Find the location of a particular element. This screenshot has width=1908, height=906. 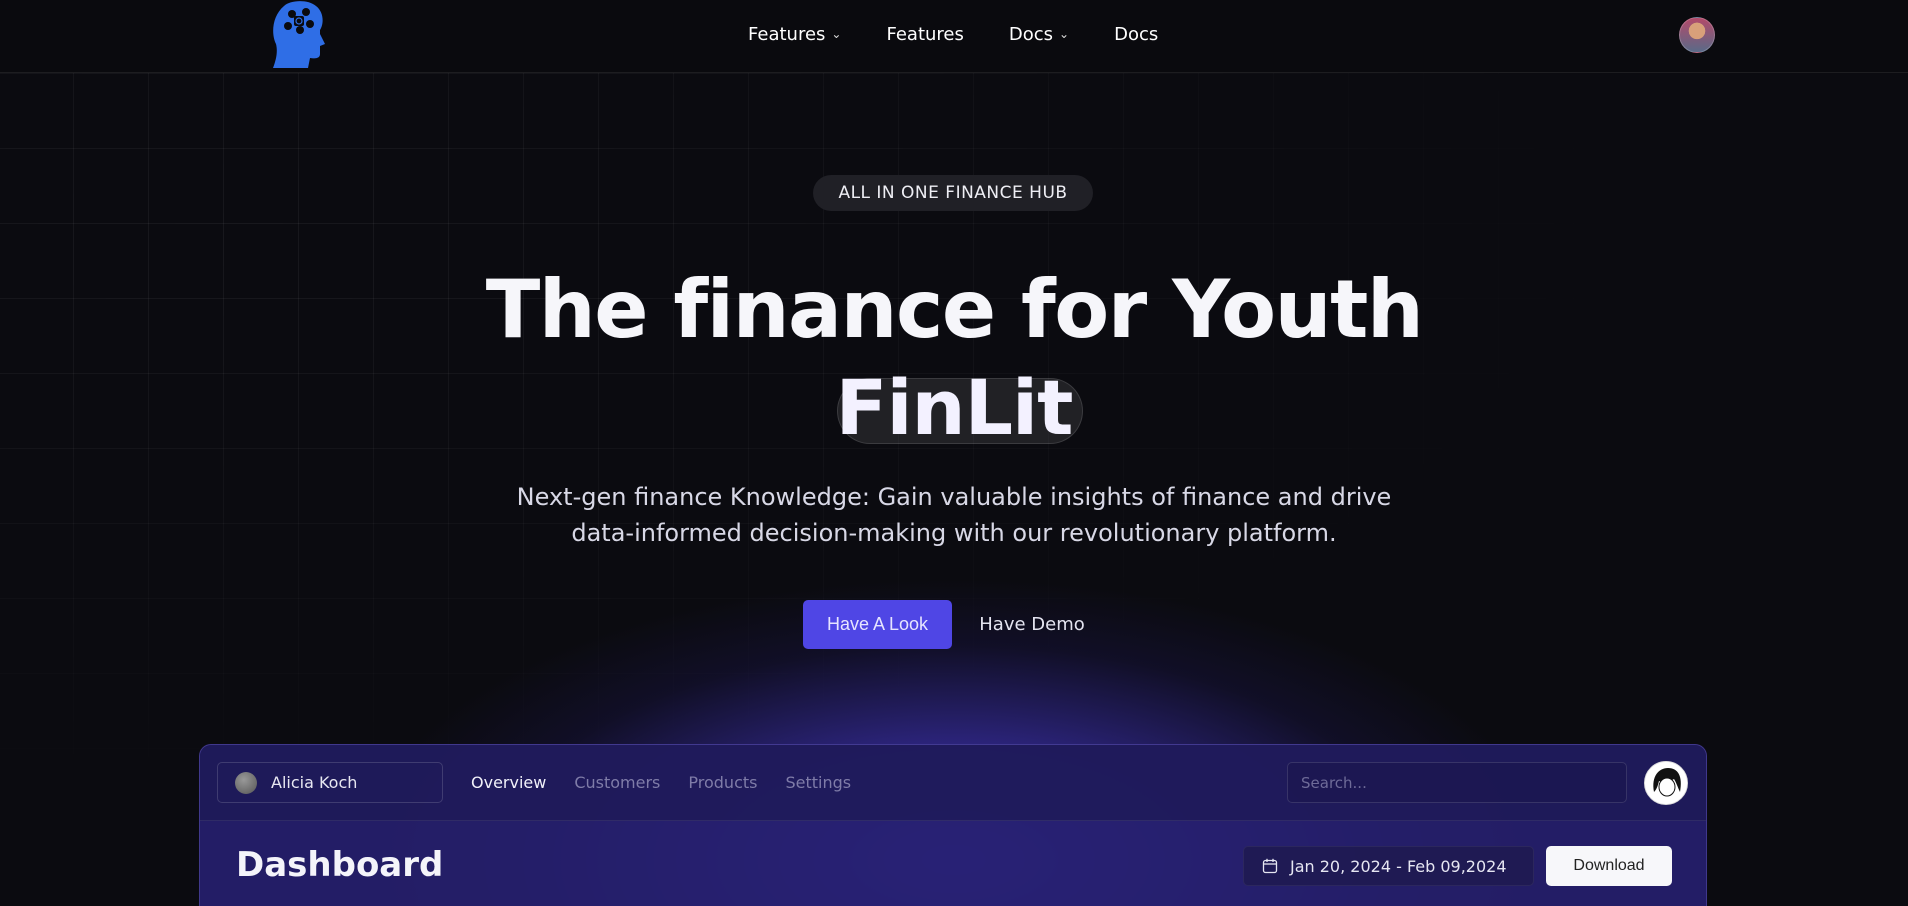

have-a-look-button: Have A Look is located at coordinates (877, 624).